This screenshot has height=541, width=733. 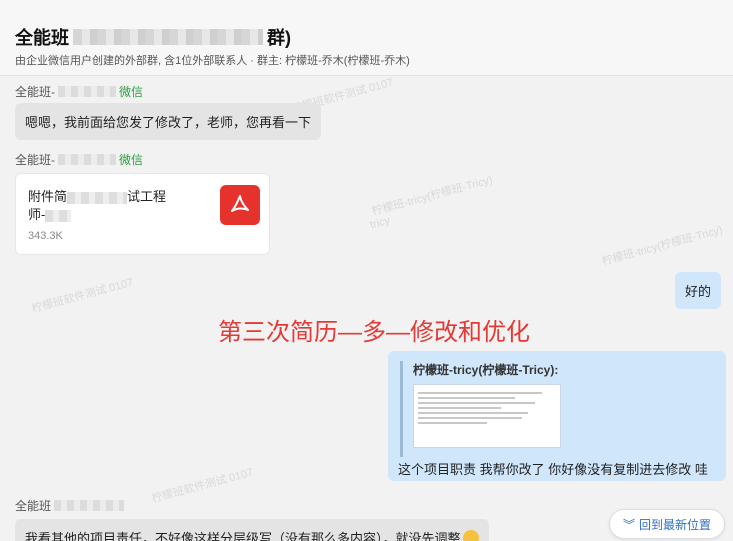 What do you see at coordinates (553, 469) in the screenshot?
I see `message-text: 这个项目职责 我帮你改了 你好像没有复制进去修改 哇` at bounding box center [553, 469].